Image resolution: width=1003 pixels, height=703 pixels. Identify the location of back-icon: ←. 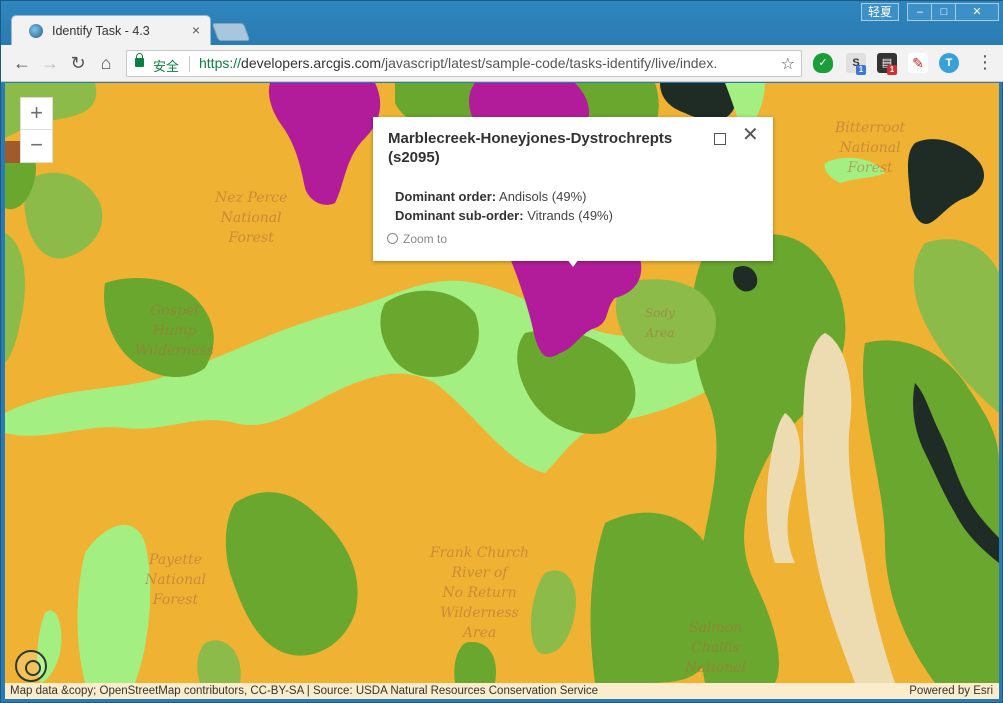
(22, 63).